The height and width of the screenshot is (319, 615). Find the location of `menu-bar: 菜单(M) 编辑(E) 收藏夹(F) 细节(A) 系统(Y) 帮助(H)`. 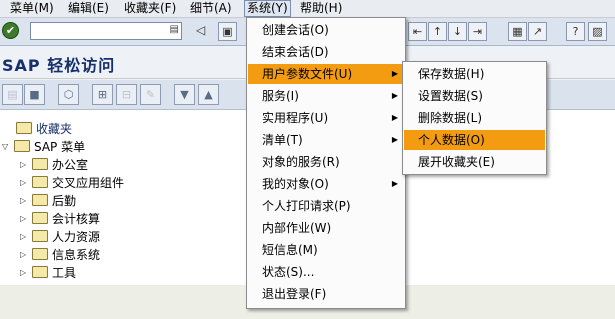

menu-bar: 菜单(M) 编辑(E) 收藏夹(F) 细节(A) 系统(Y) 帮助(H) is located at coordinates (307, 9).